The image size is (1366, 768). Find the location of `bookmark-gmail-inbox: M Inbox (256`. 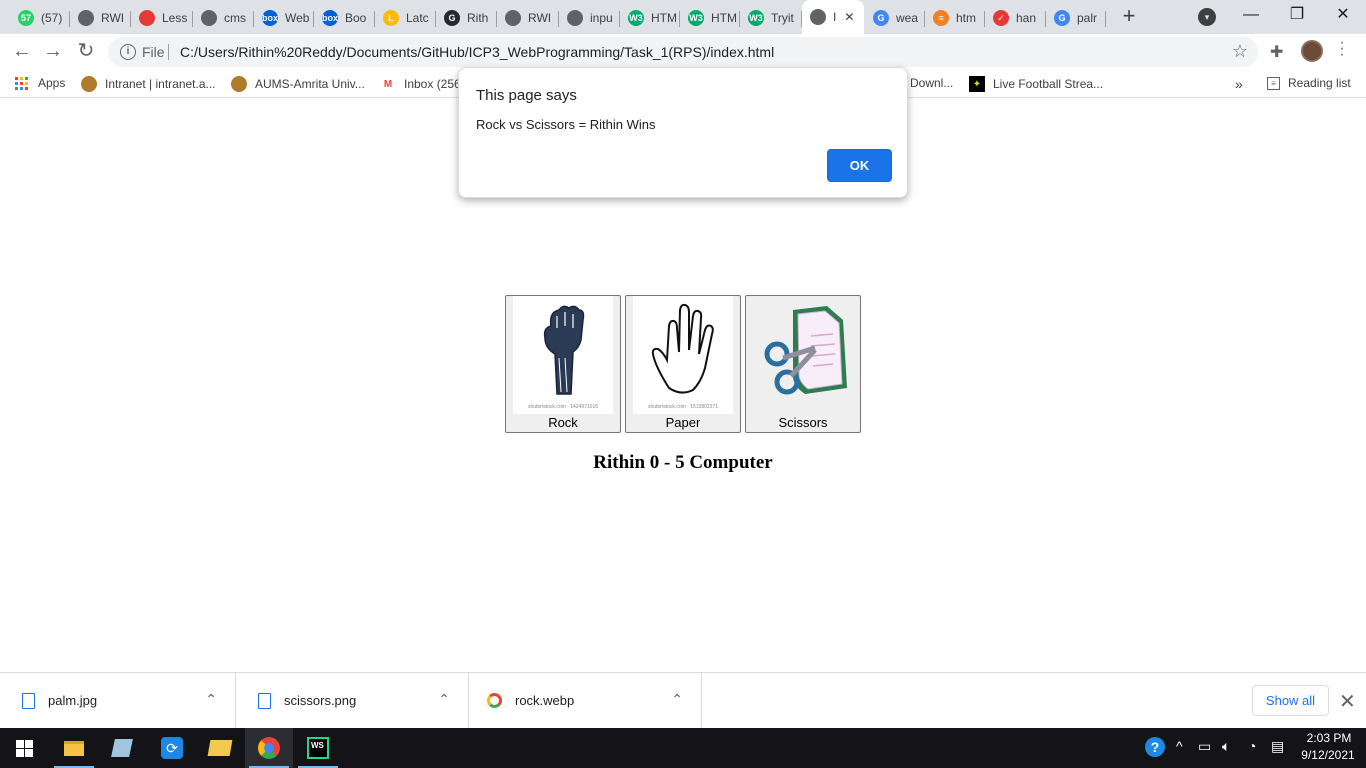

bookmark-gmail-inbox: M Inbox (256 is located at coordinates (420, 84).